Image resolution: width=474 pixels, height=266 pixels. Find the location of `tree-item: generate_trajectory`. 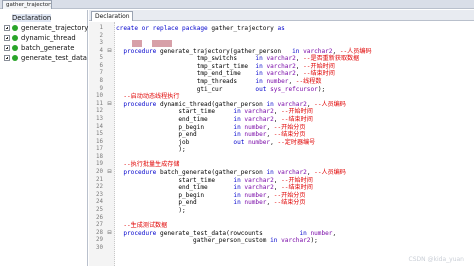

tree-item: generate_trajectory is located at coordinates (46, 28).